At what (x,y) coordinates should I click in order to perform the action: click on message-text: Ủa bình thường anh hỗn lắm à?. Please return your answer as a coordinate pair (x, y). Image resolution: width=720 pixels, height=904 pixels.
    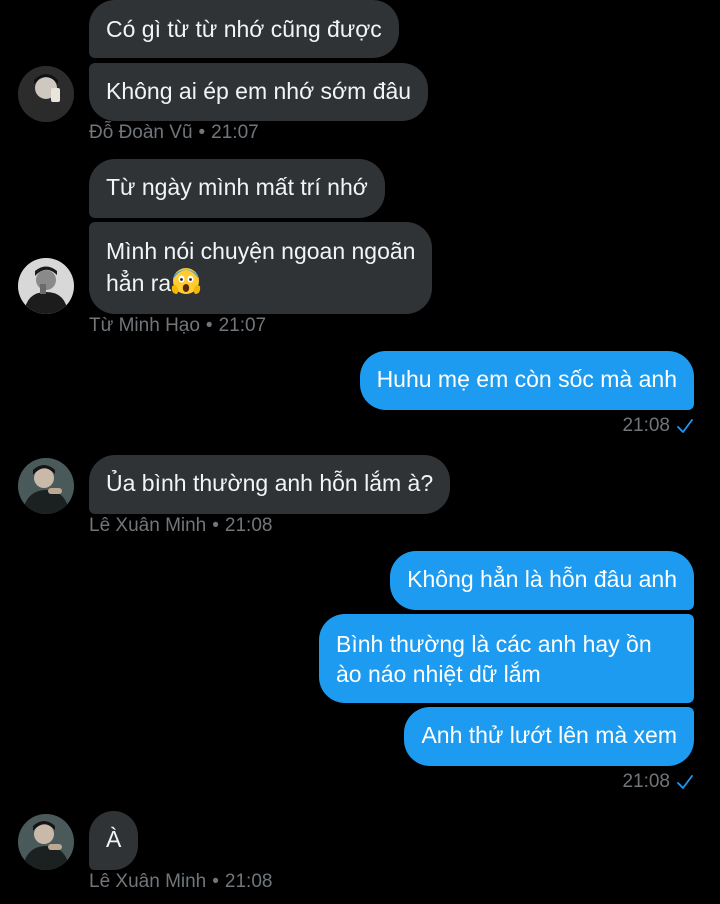
    Looking at the image, I should click on (270, 483).